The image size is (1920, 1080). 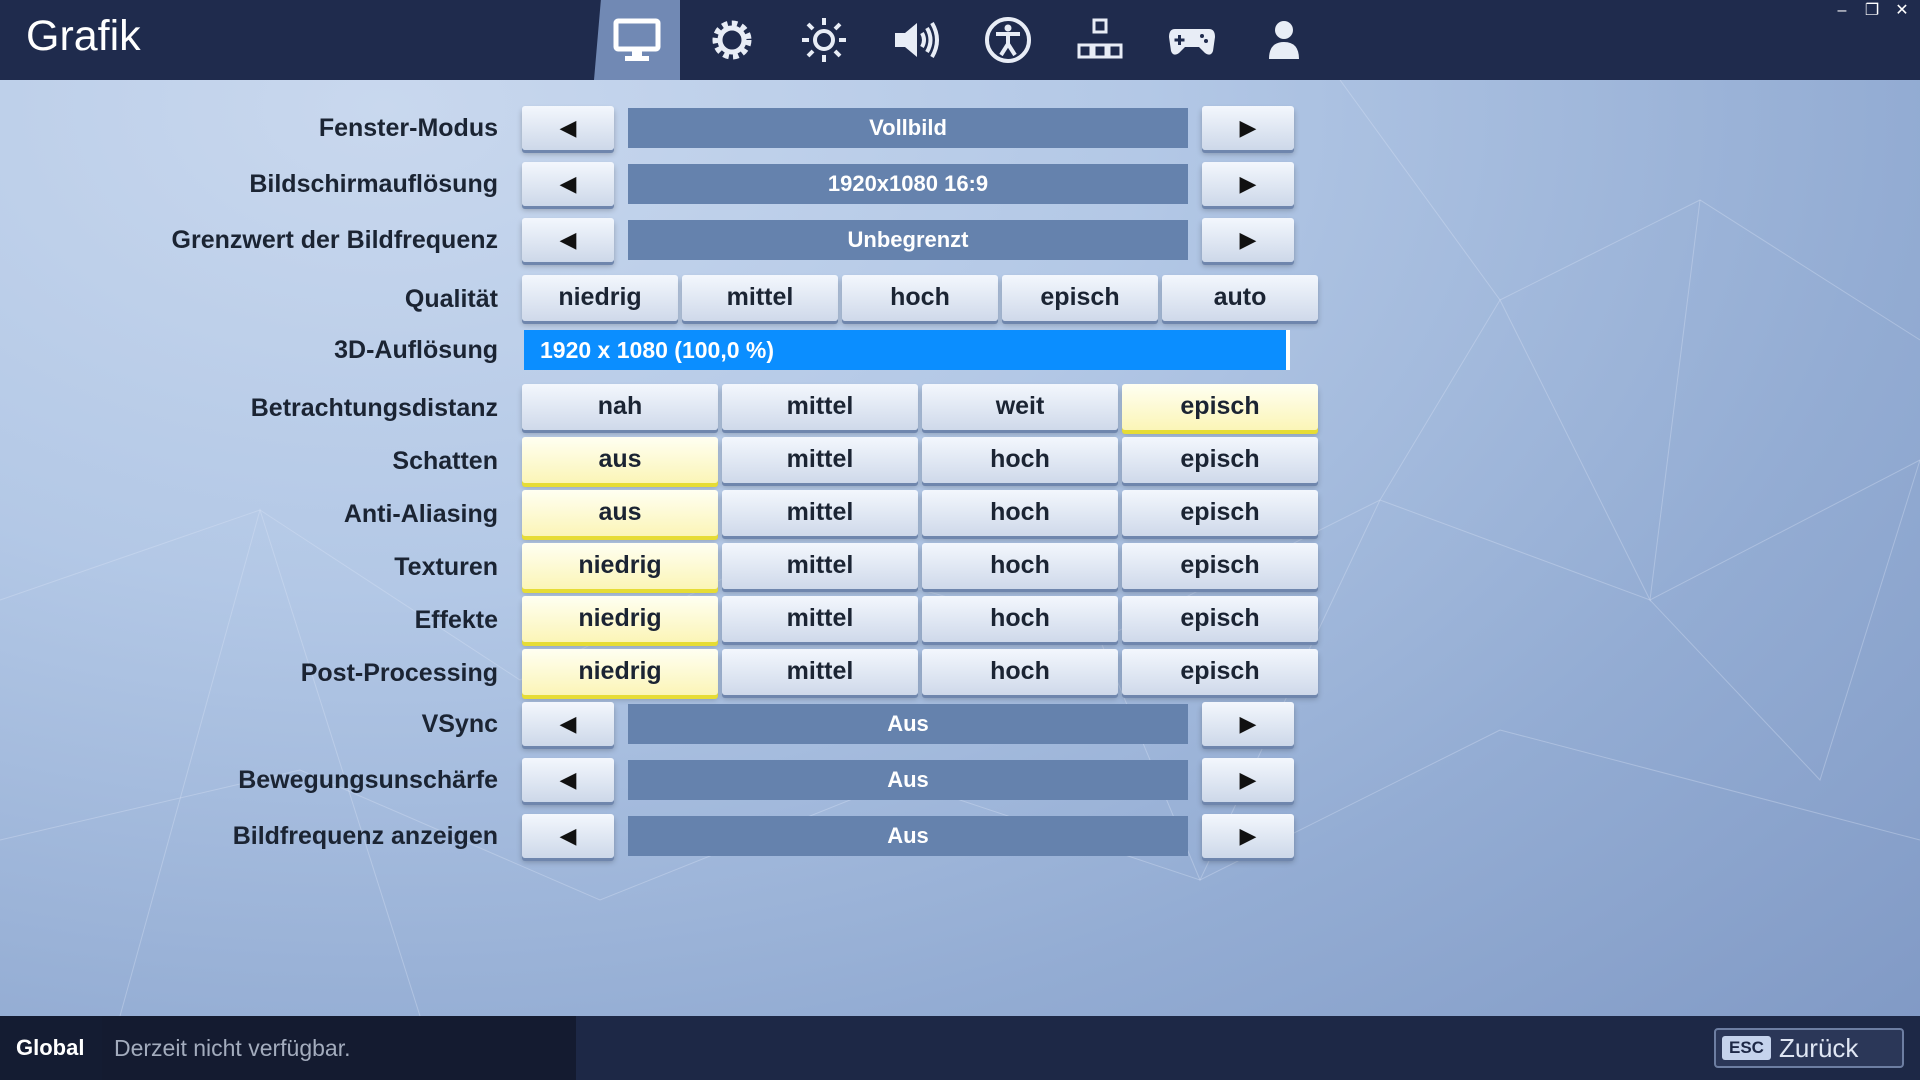 I want to click on accessibility-icon, so click(x=1008, y=40).